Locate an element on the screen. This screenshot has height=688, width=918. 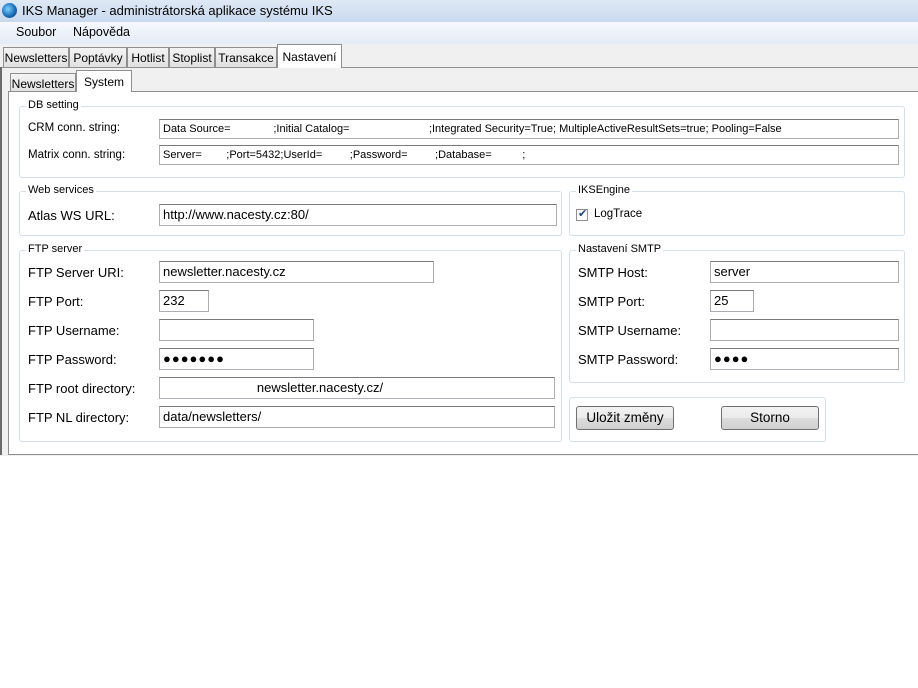
save-button: Uložit změny is located at coordinates (625, 418).